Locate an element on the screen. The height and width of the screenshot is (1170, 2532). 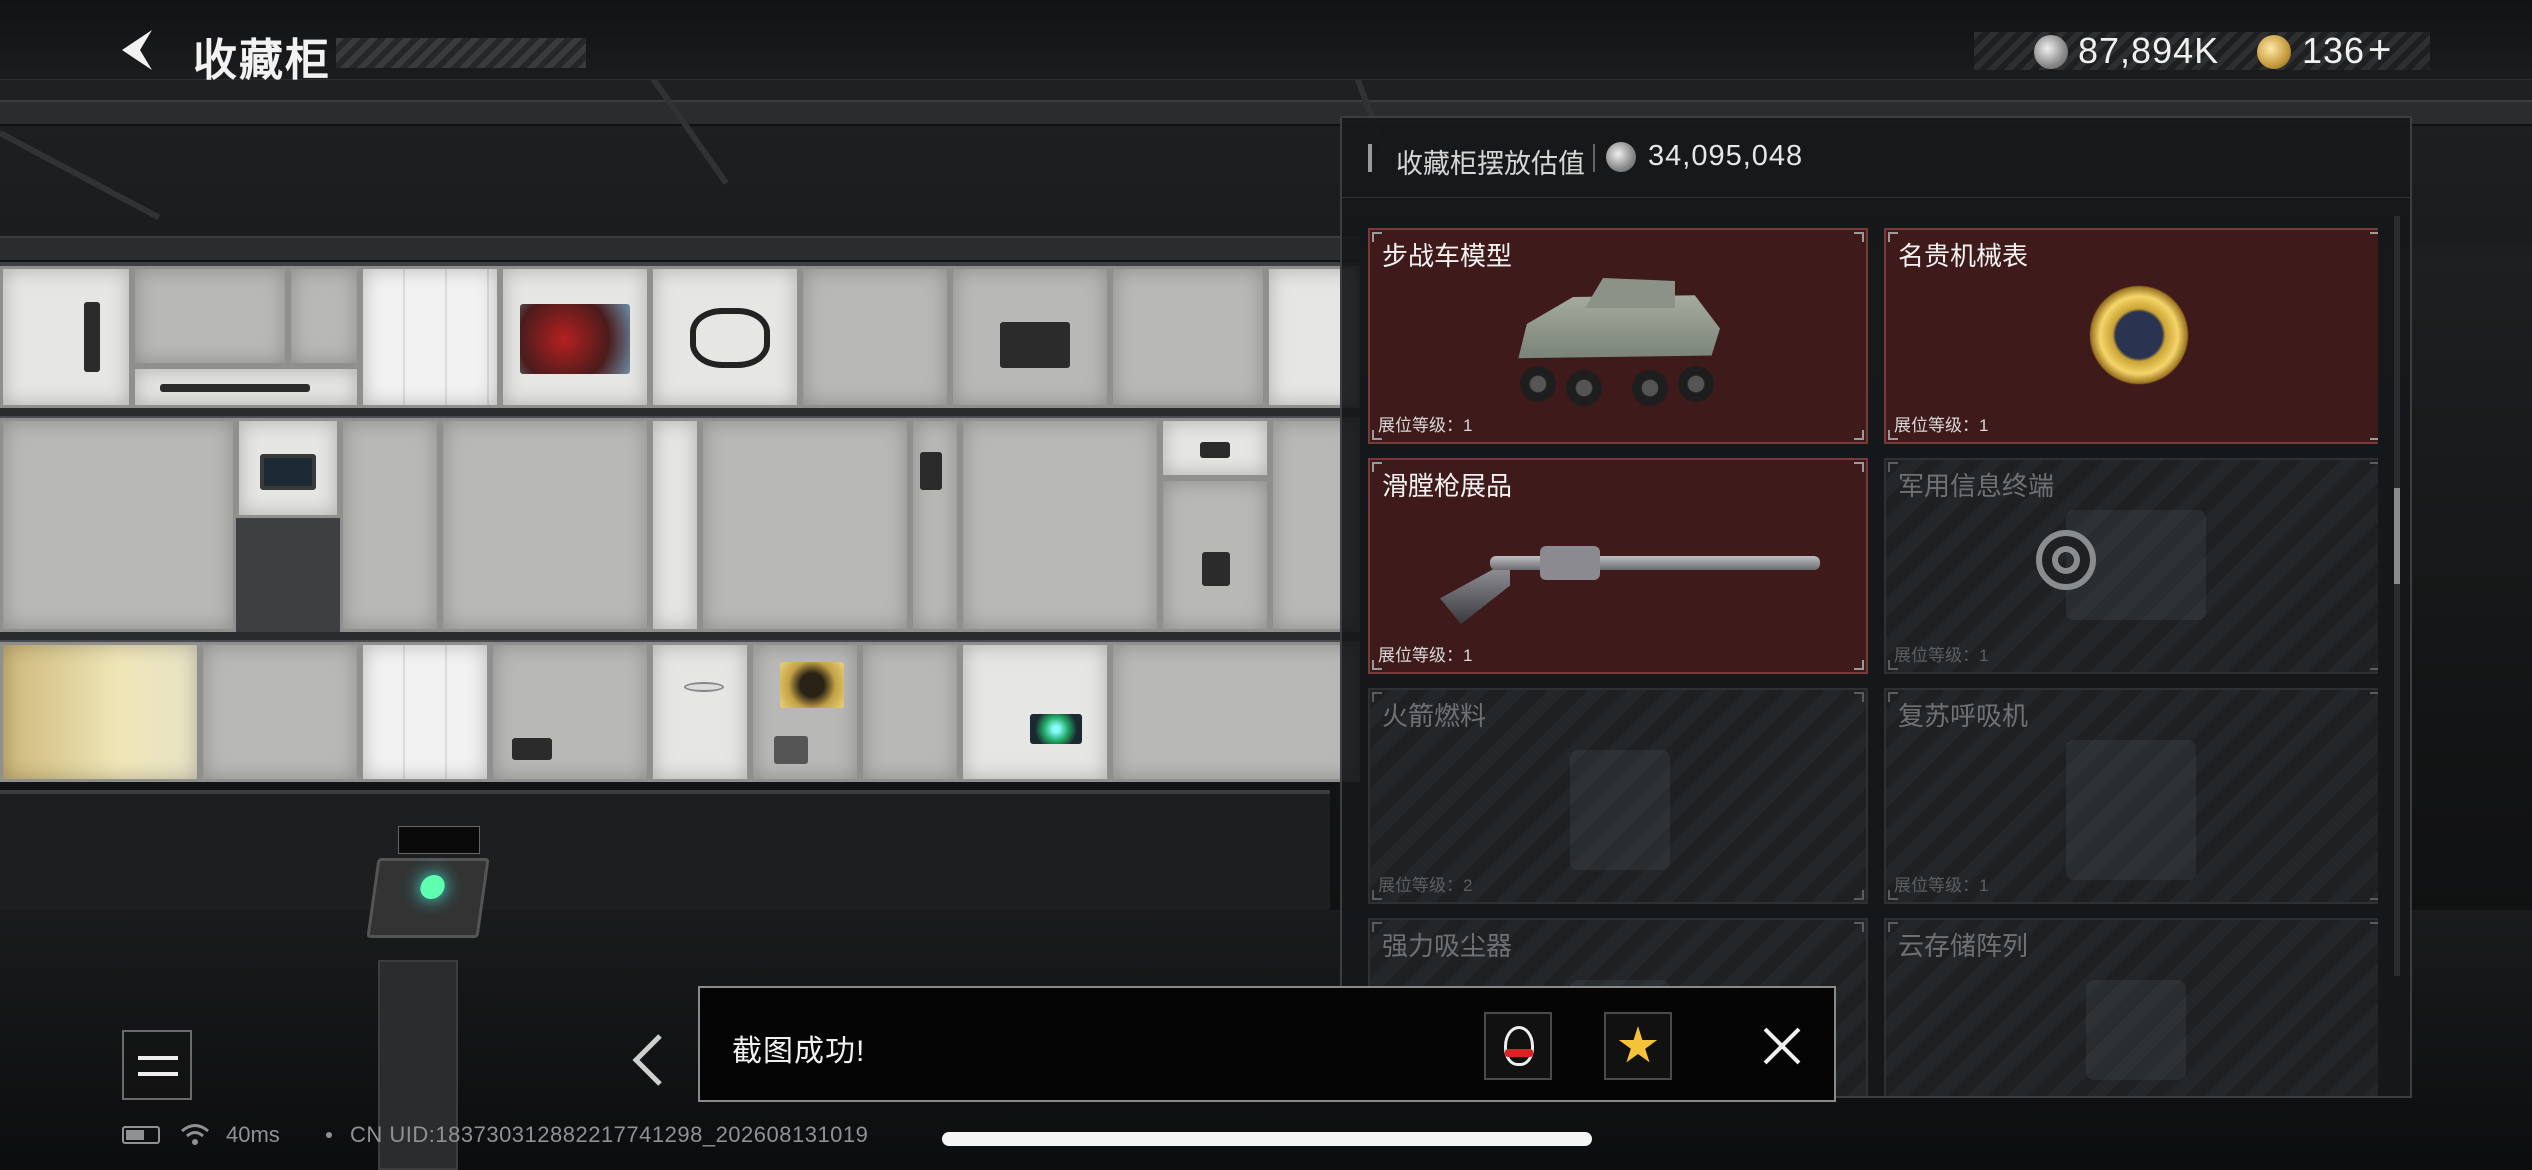
luxury-watch-icon is located at coordinates (2139, 335).